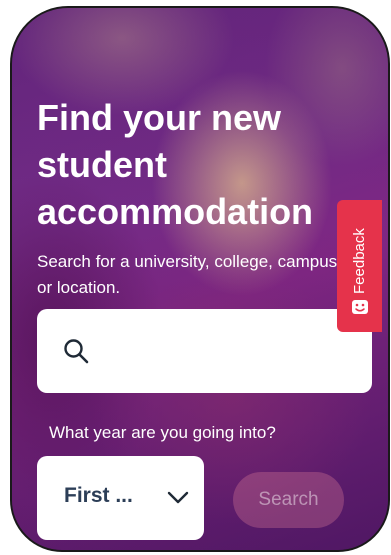 This screenshot has height=555, width=391. I want to click on headline-line-2: student, so click(102, 164).